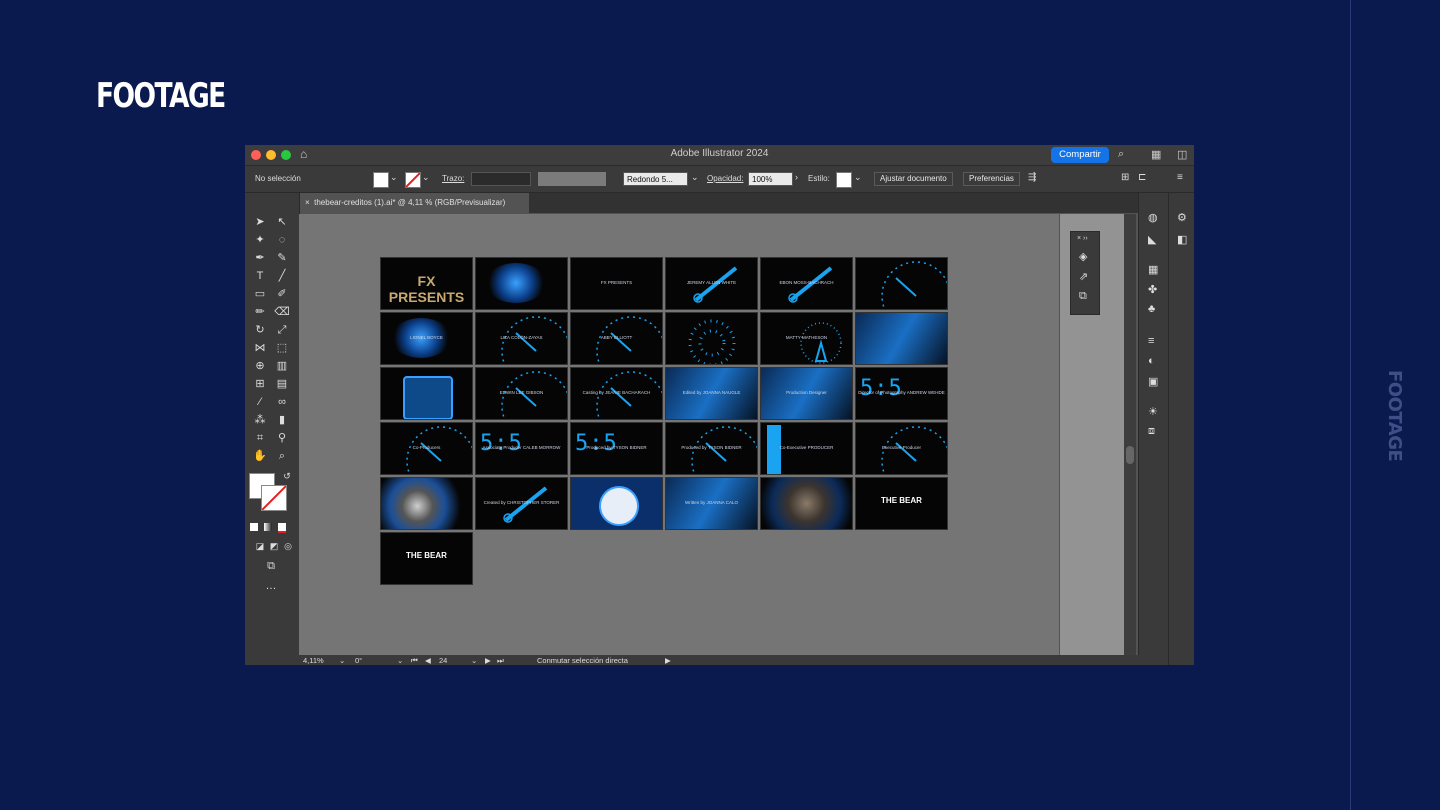 This screenshot has height=810, width=1440. Describe the element at coordinates (770, 179) in the screenshot. I see `opacity-field: 100%` at that location.